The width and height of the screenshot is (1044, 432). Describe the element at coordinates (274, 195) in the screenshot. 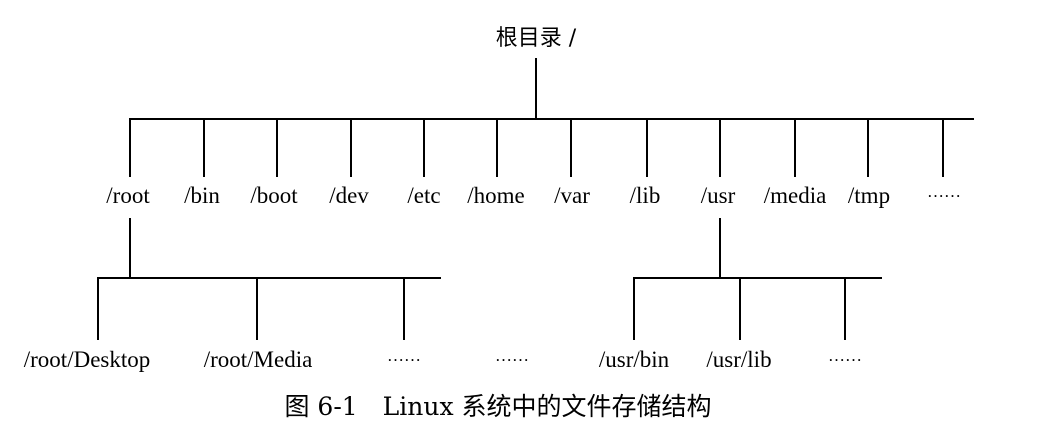

I see `dir-boot: /boot` at that location.